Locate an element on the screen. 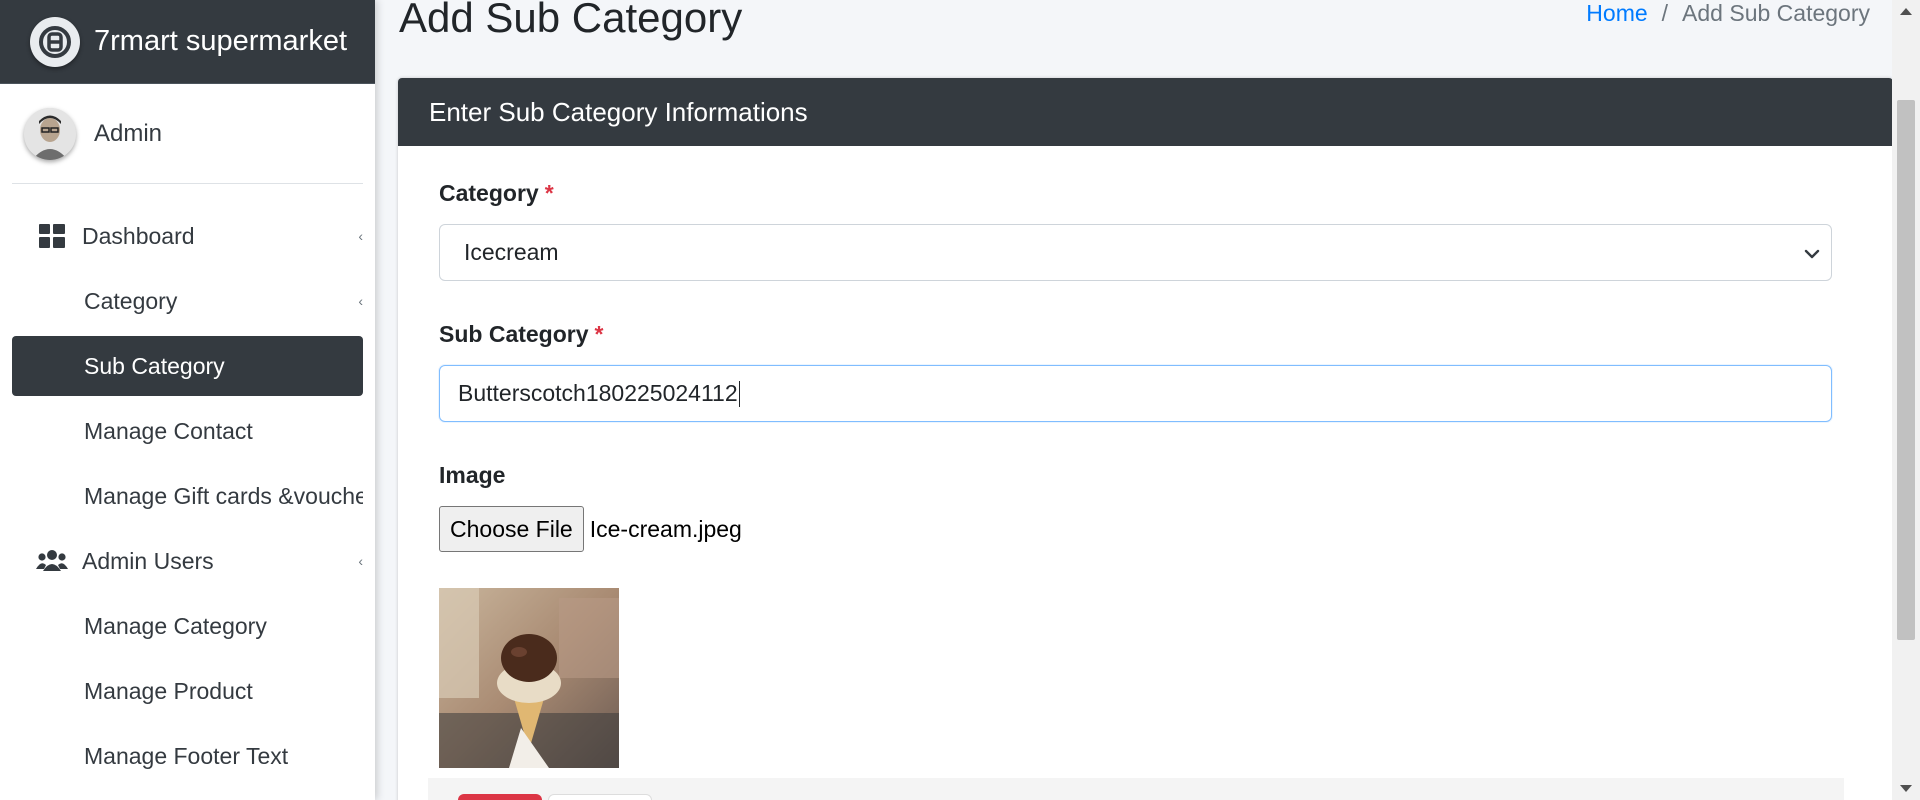  user-name: Admin is located at coordinates (128, 134).